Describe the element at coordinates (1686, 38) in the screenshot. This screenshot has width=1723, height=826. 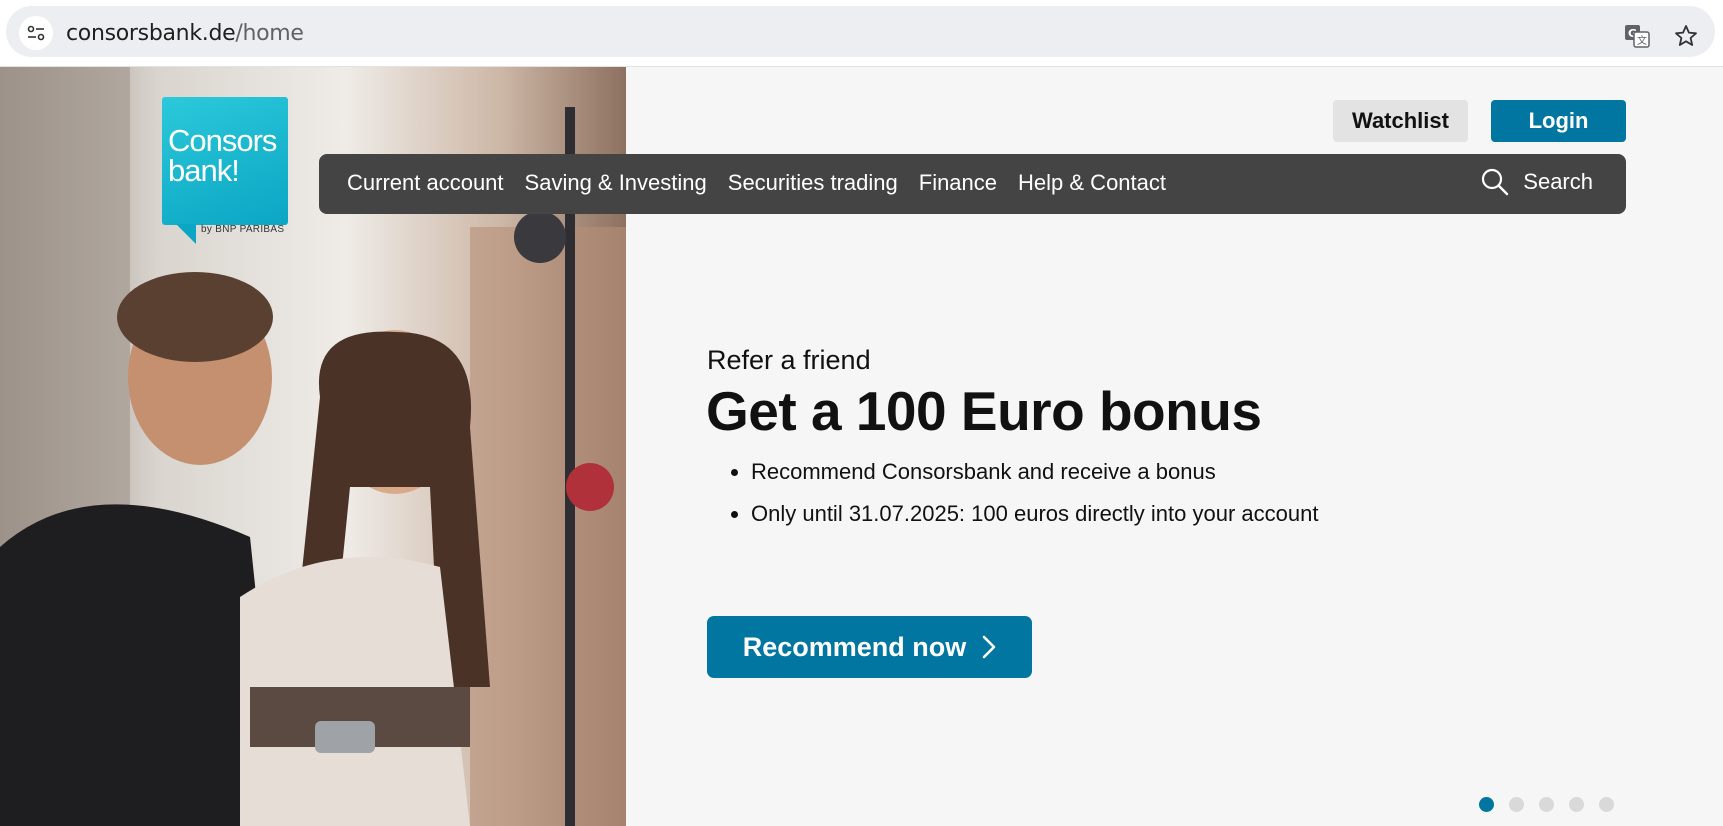
I see `bookmark-star-icon` at that location.